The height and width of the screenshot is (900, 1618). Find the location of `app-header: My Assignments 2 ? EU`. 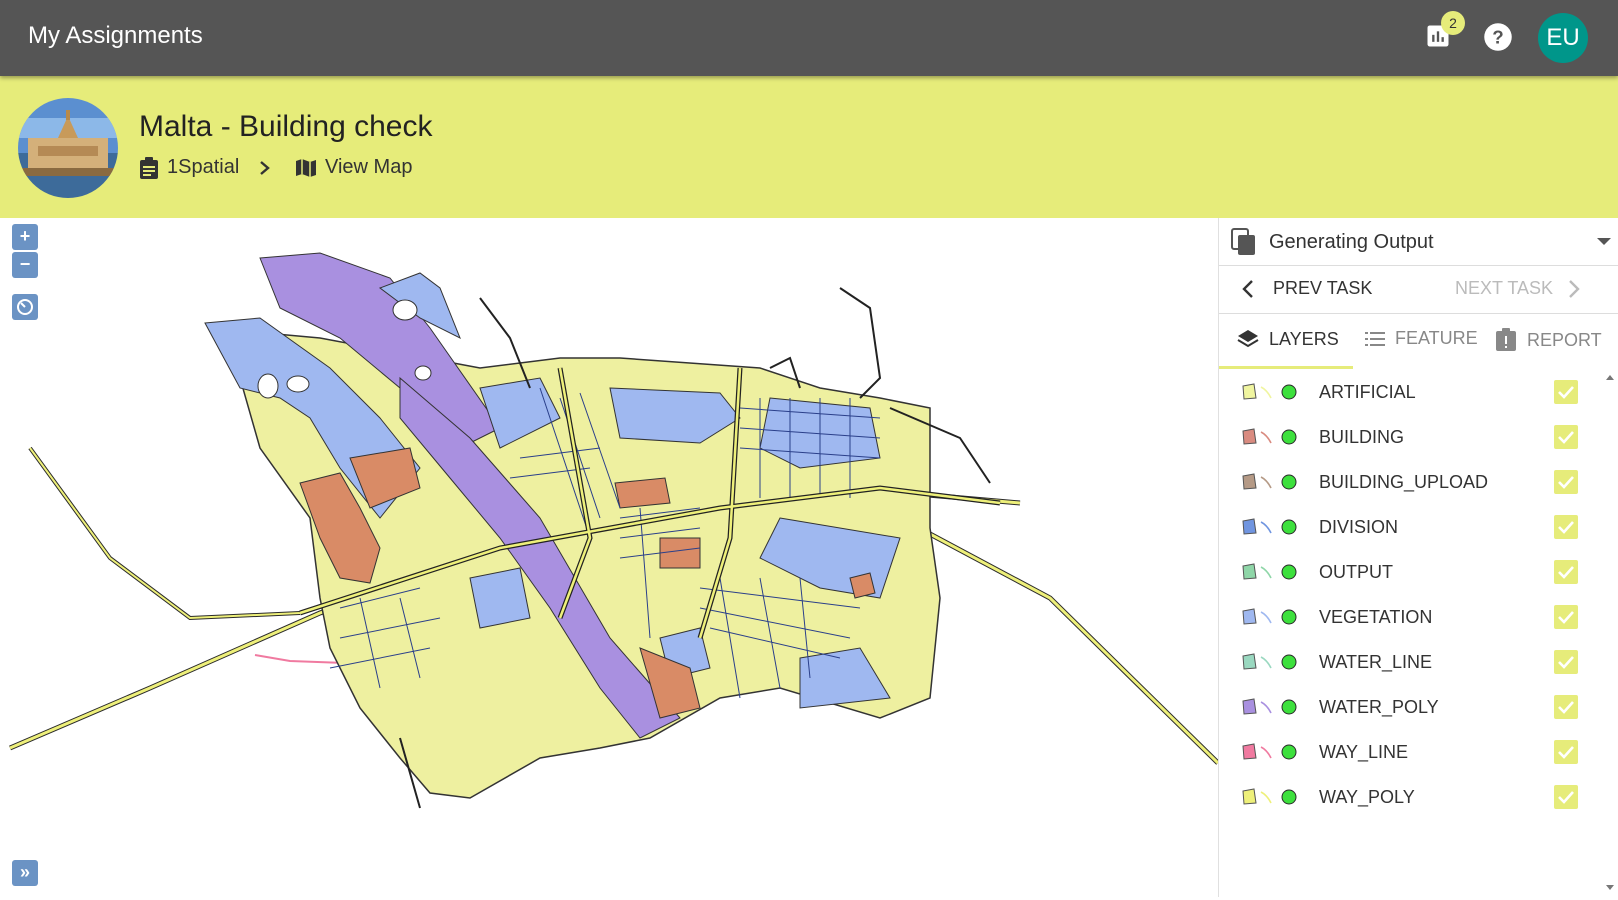

app-header: My Assignments 2 ? EU is located at coordinates (809, 38).